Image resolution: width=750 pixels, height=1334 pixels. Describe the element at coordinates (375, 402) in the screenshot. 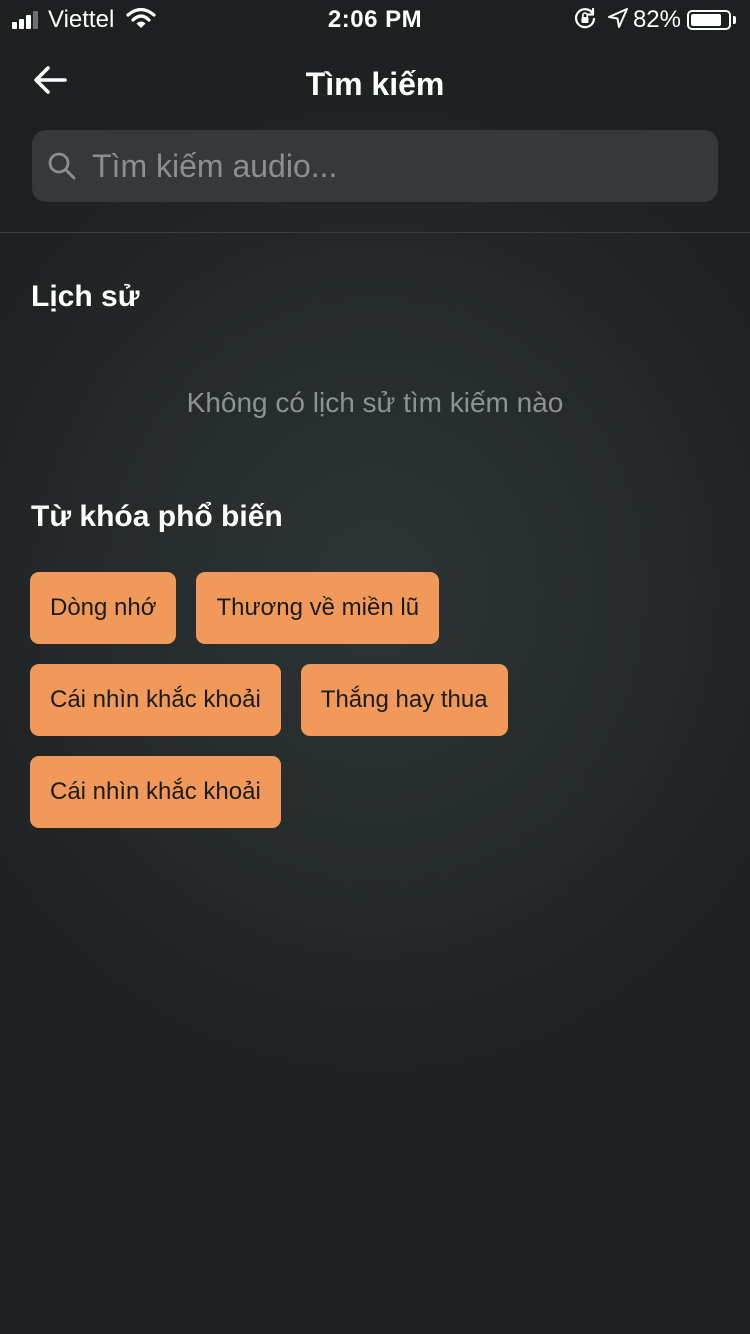

I see `history-empty-message: Không có lịch sử tìm kiếm nào` at that location.